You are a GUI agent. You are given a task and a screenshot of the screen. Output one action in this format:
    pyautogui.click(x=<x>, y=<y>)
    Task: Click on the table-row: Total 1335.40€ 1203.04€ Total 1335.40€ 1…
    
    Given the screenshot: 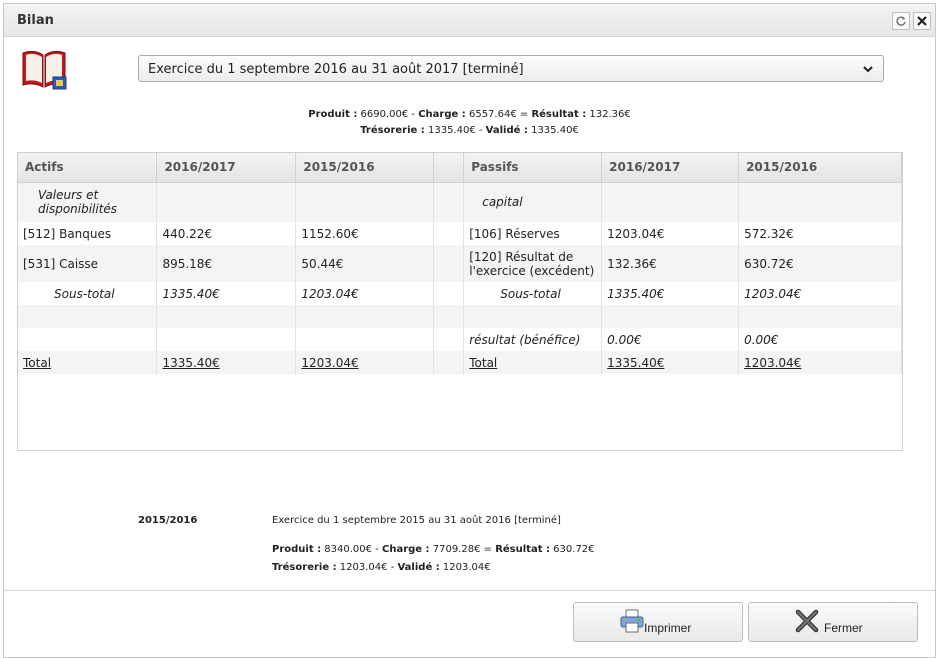 What is the action you would take?
    pyautogui.click(x=460, y=362)
    